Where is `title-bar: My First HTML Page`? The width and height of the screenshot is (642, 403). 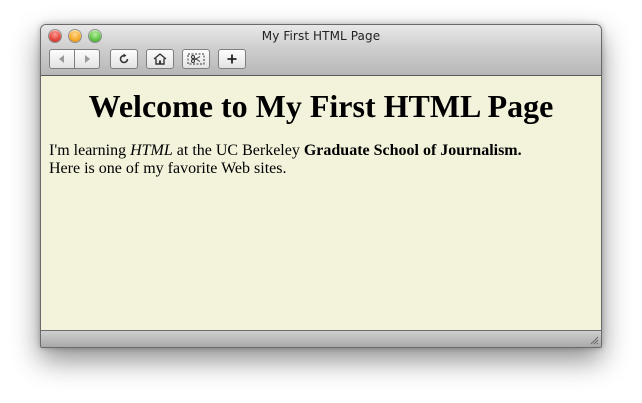
title-bar: My First HTML Page is located at coordinates (321, 50).